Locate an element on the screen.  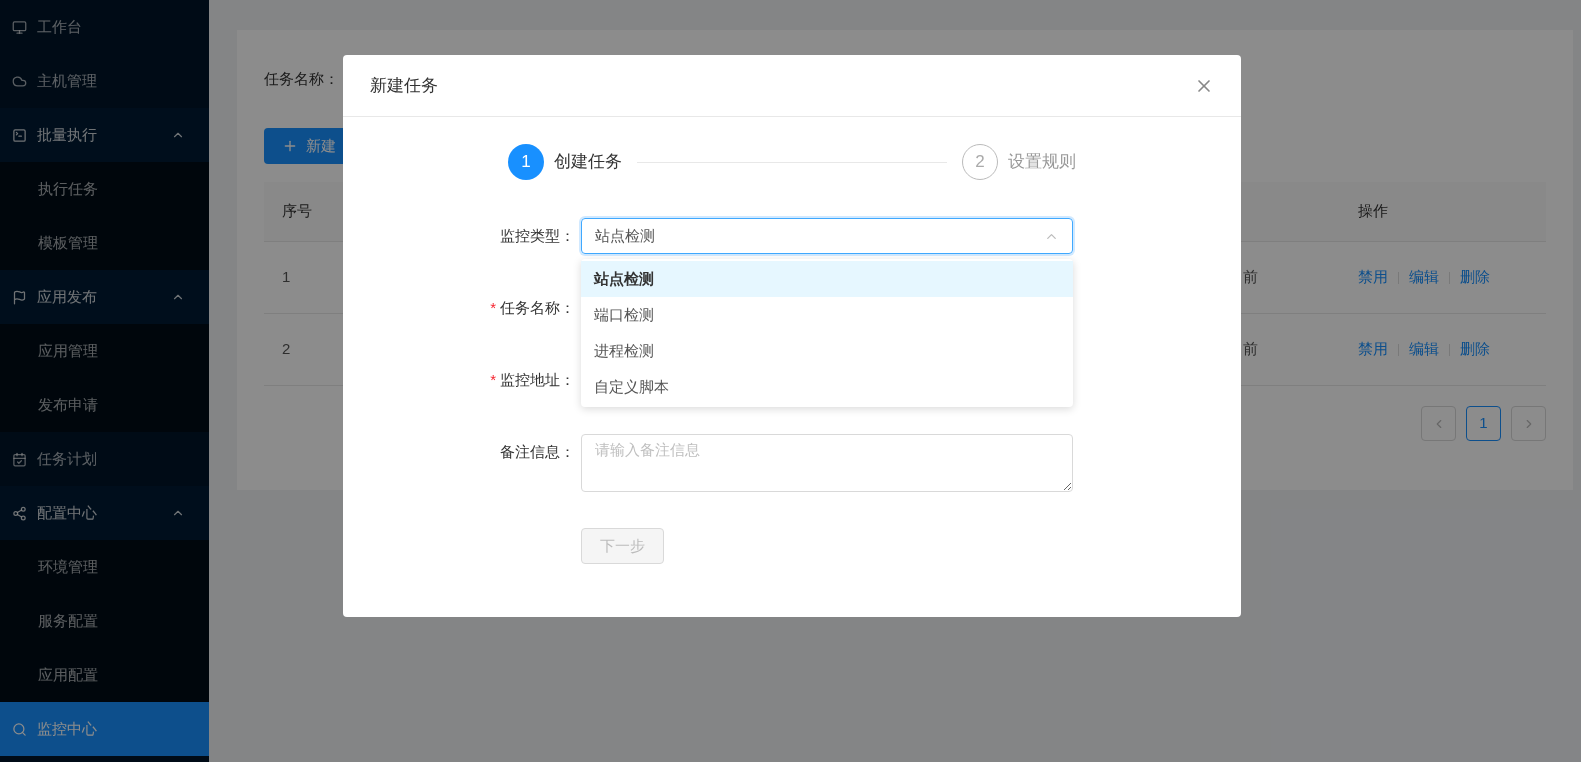
column-header: 序号 is located at coordinates (296, 211).